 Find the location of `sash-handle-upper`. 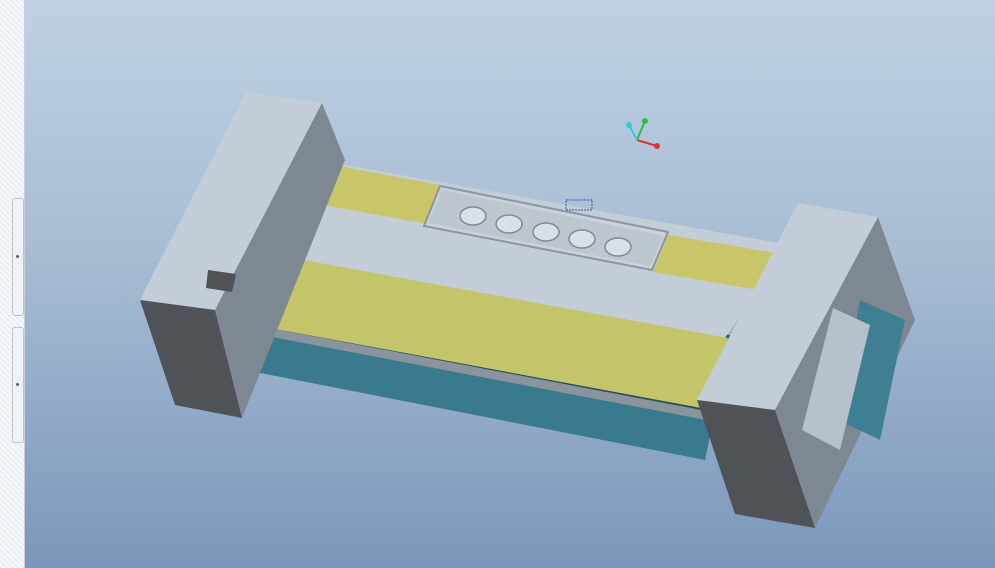

sash-handle-upper is located at coordinates (18, 257).